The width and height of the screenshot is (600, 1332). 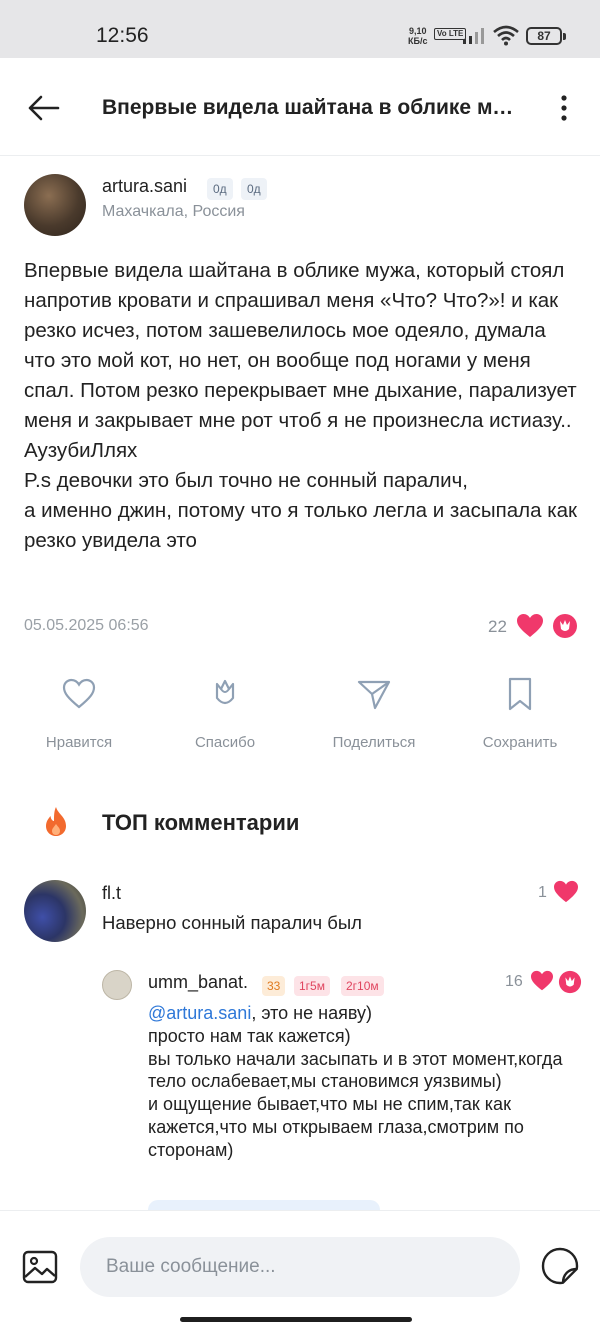 I want to click on share-action: Поделиться, so click(x=374, y=713).